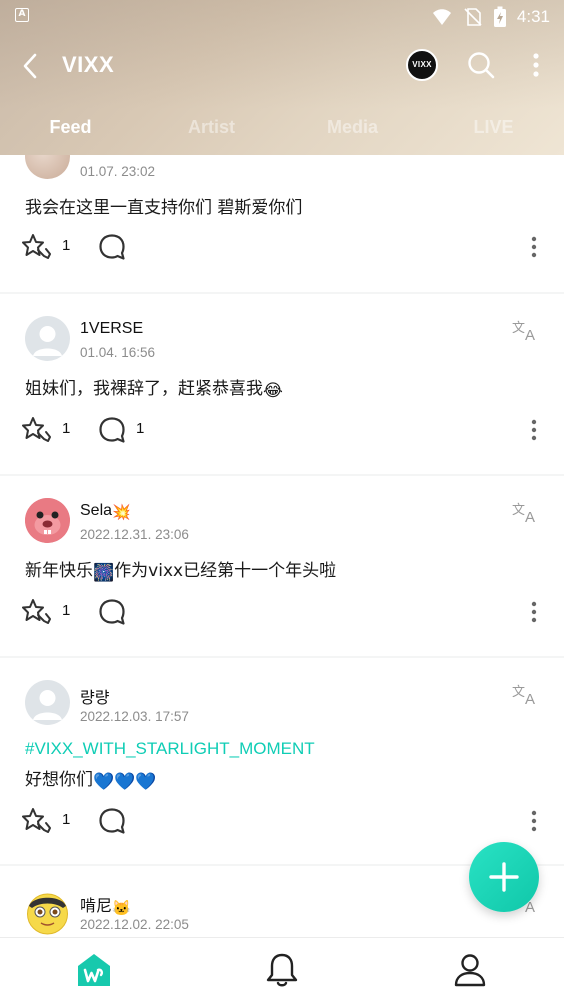 The image size is (564, 1002). Describe the element at coordinates (134, 716) in the screenshot. I see `post-time: 2022.12.03. 17:57` at that location.